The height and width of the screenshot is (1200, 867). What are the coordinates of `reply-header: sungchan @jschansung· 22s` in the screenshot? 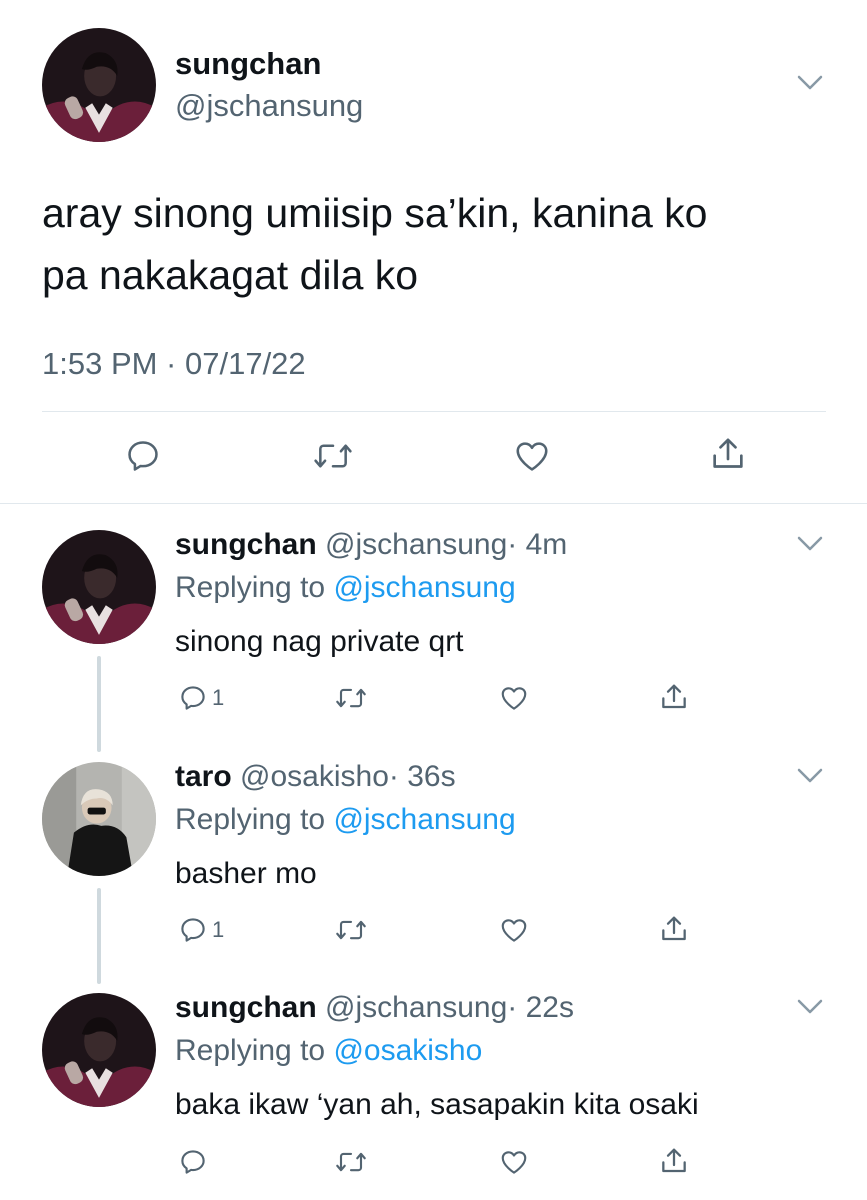 It's located at (374, 1008).